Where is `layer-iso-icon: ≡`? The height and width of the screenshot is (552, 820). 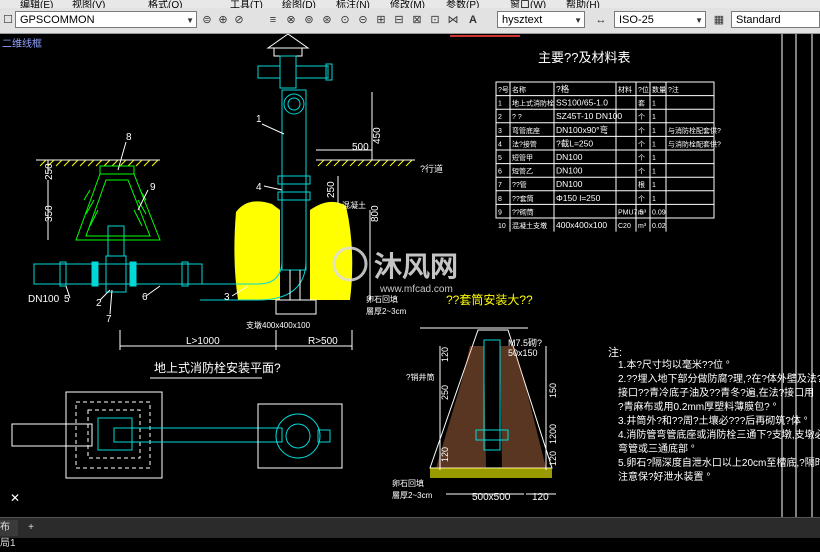 layer-iso-icon: ≡ is located at coordinates (273, 20).